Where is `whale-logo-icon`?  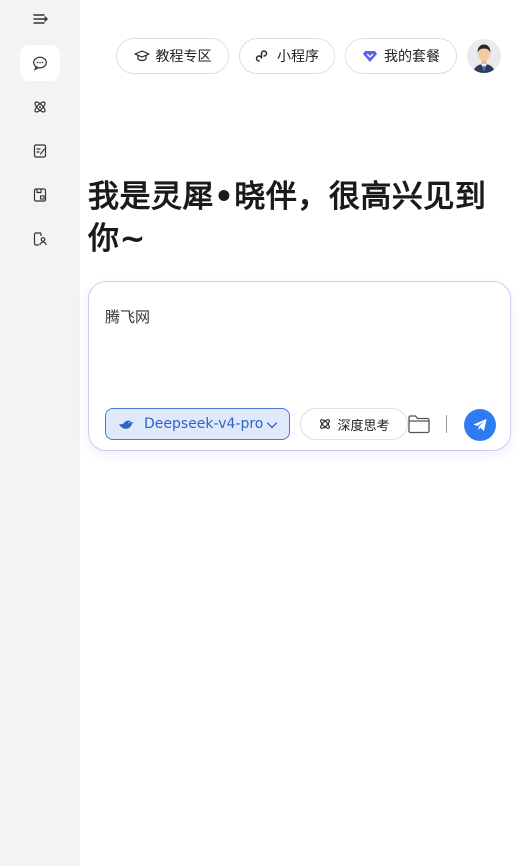
whale-logo-icon is located at coordinates (126, 424).